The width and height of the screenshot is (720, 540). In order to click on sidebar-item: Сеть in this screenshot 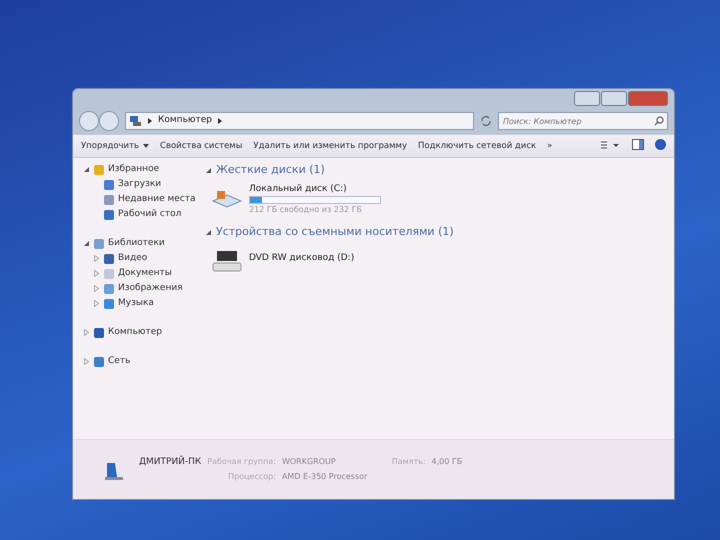, I will do `click(119, 361)`.